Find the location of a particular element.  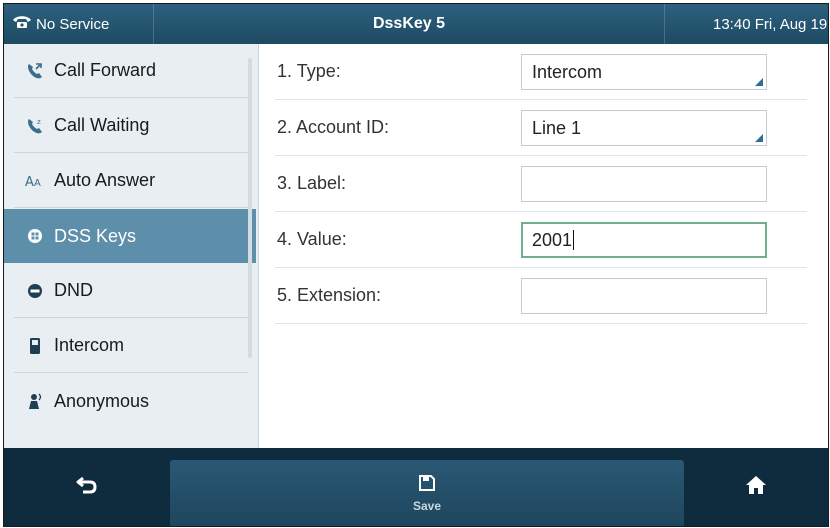

back-button is located at coordinates (86, 487).